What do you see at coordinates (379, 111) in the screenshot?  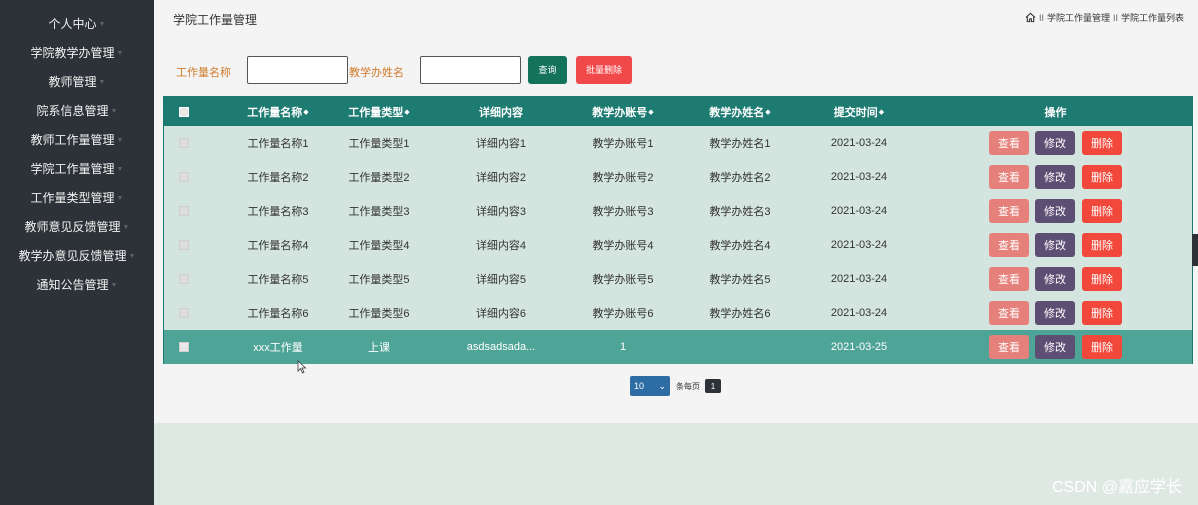 I see `column-header-workload-type: 工作量类型 ◆` at bounding box center [379, 111].